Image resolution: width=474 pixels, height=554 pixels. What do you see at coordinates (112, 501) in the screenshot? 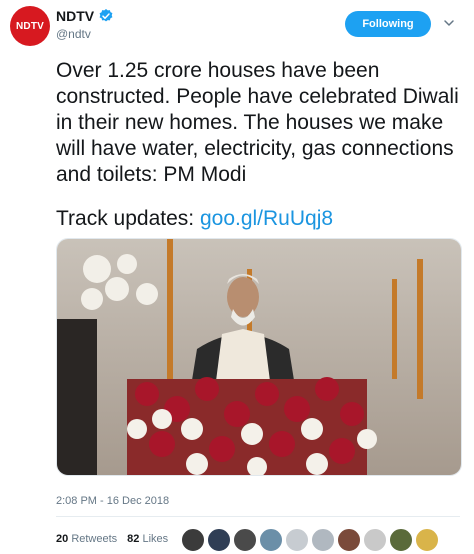
I see `tweet-timestamp: 2:08 PM - 16 Dec 2018` at bounding box center [112, 501].